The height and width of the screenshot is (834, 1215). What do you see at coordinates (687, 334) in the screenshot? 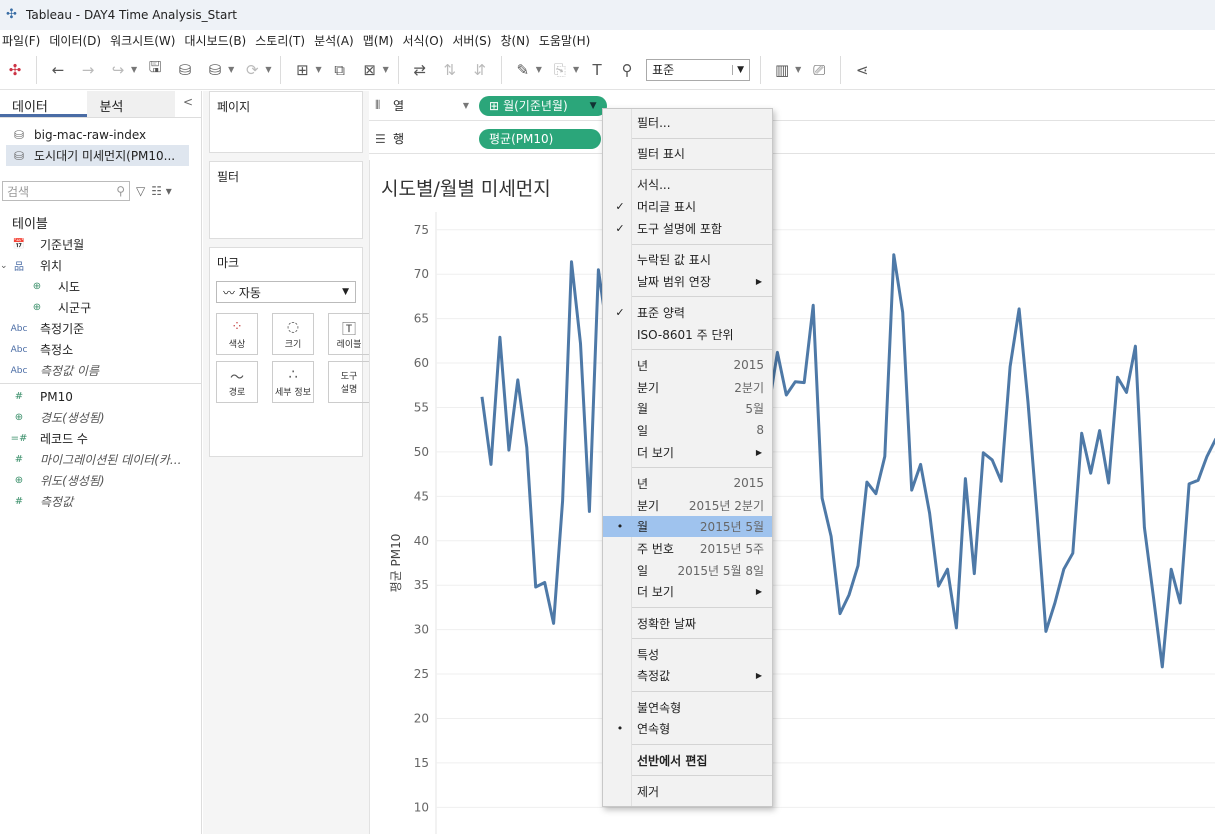
I see `context-menu-item: ISO-8601 주 단위` at bounding box center [687, 334].